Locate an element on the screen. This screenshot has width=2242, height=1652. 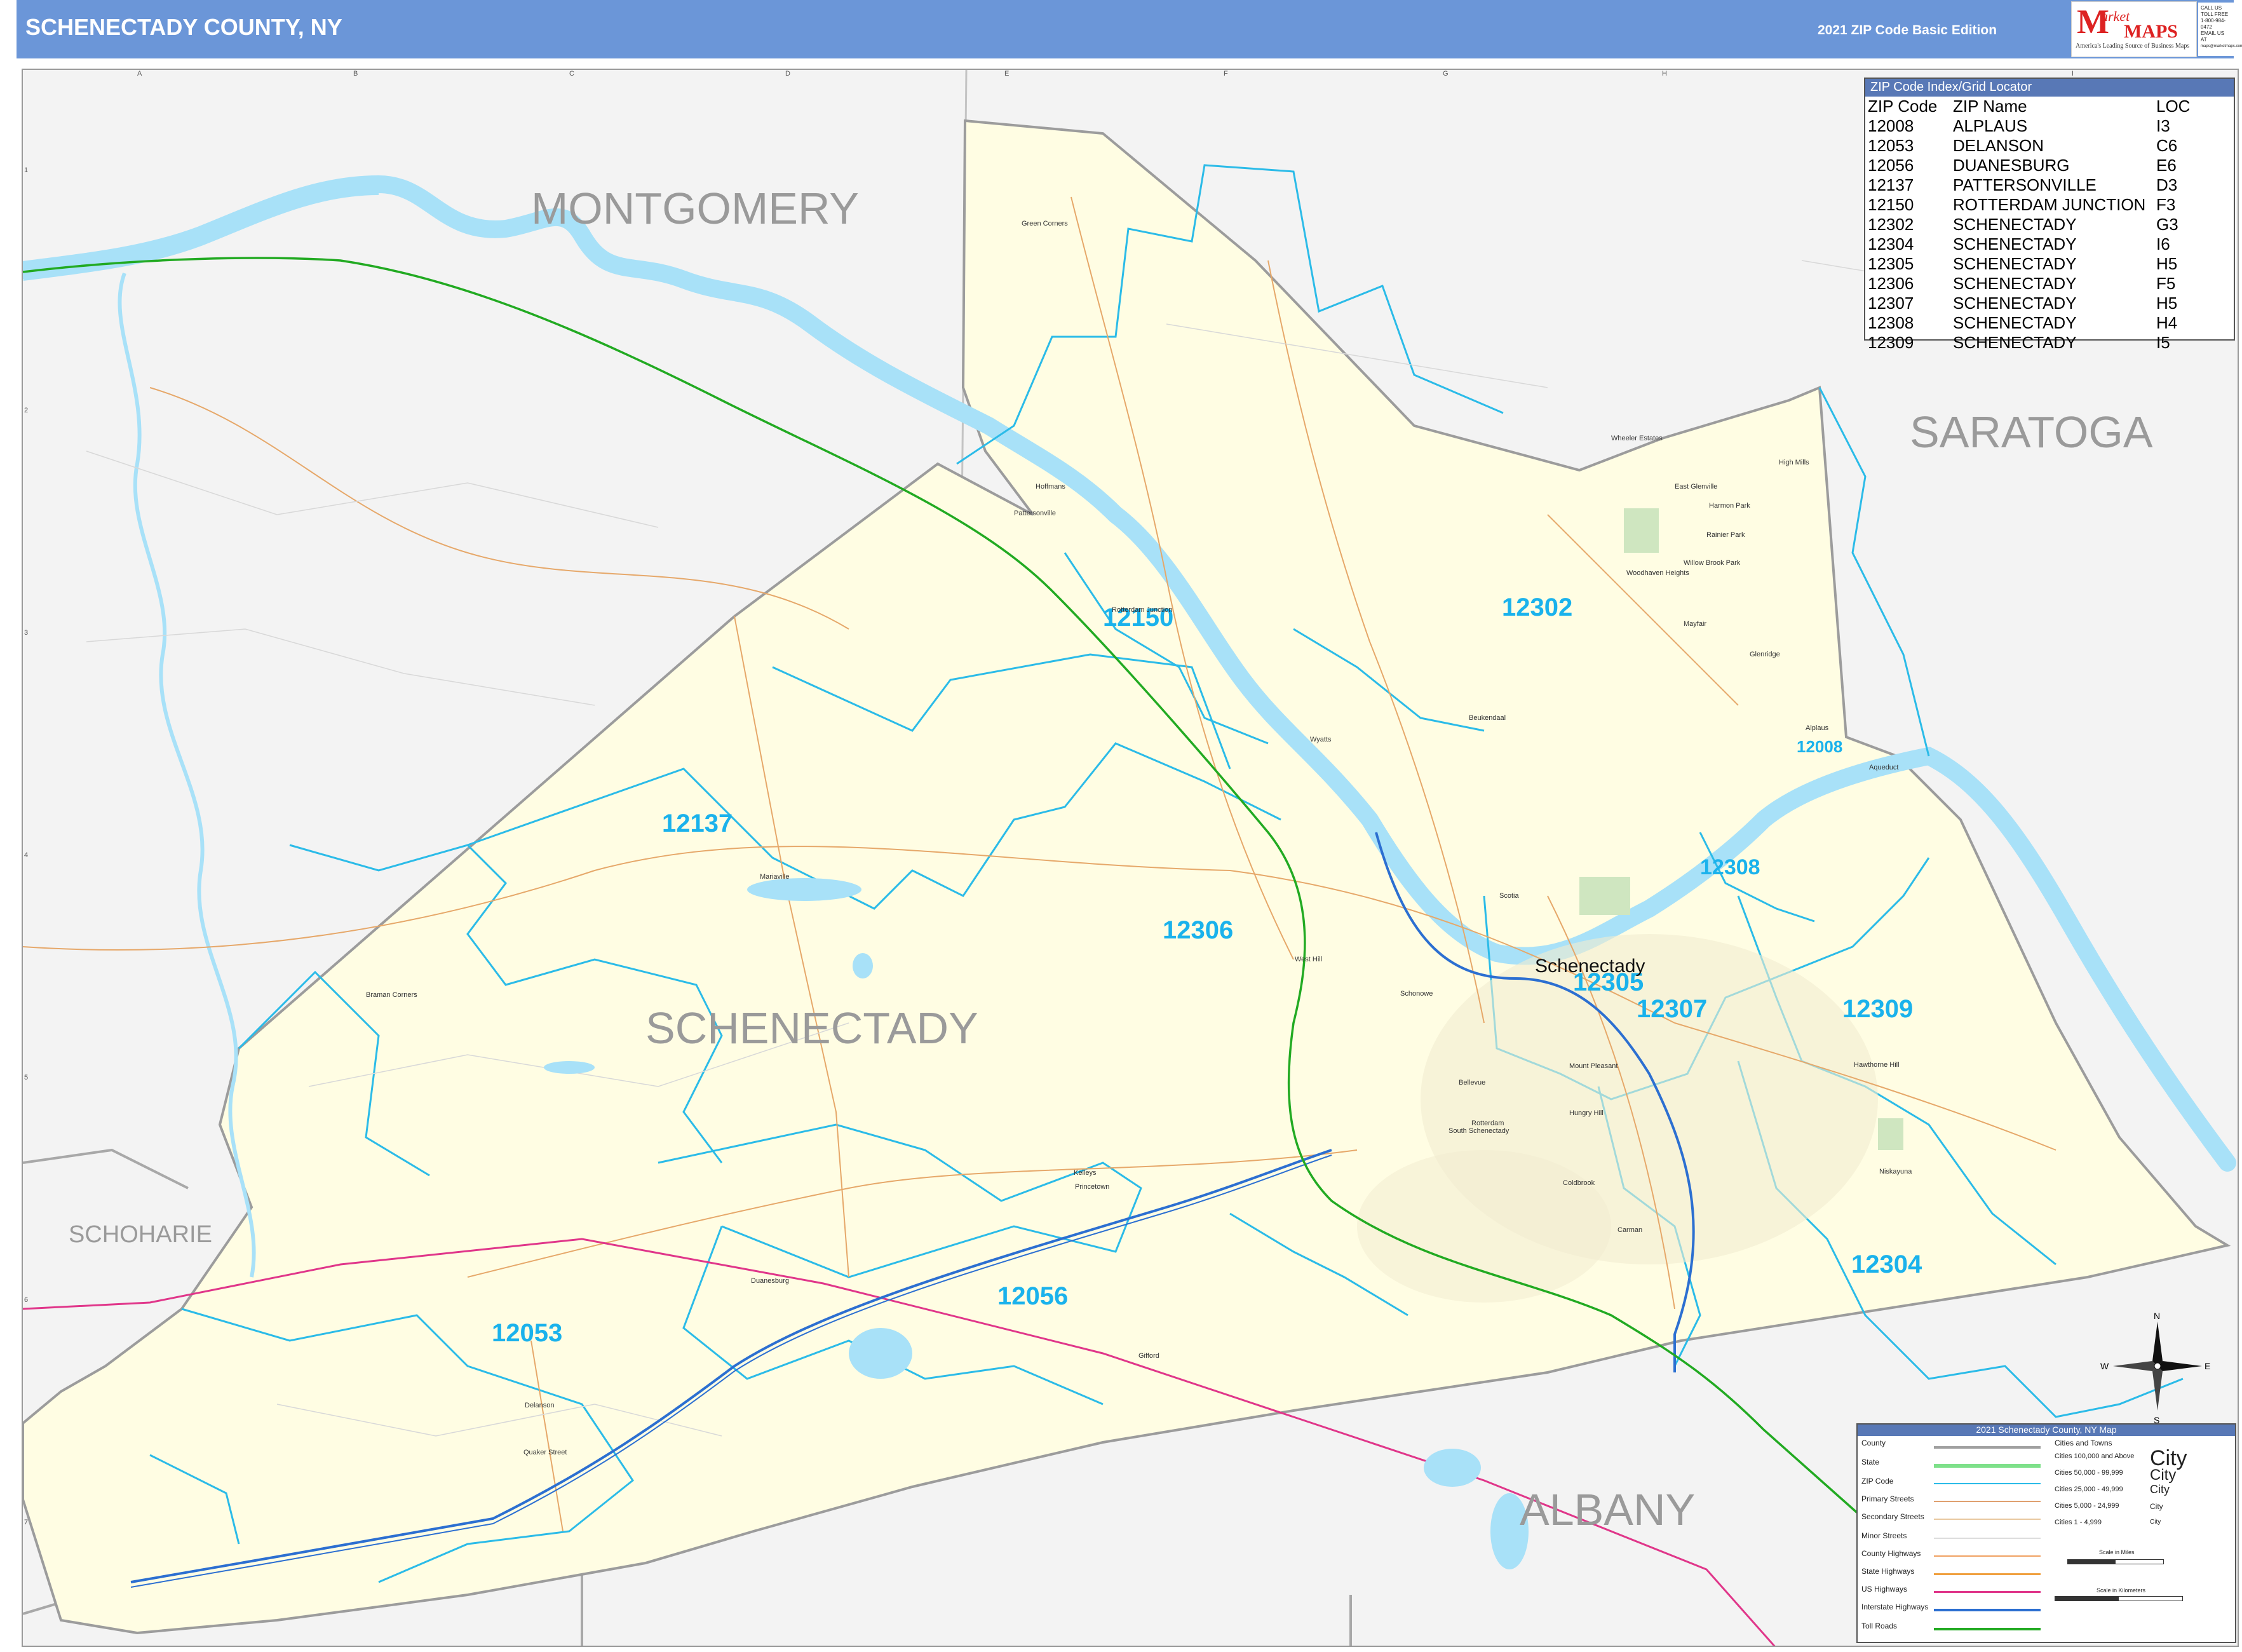
legend-label: Primary Streets is located at coordinates (1887, 1499).